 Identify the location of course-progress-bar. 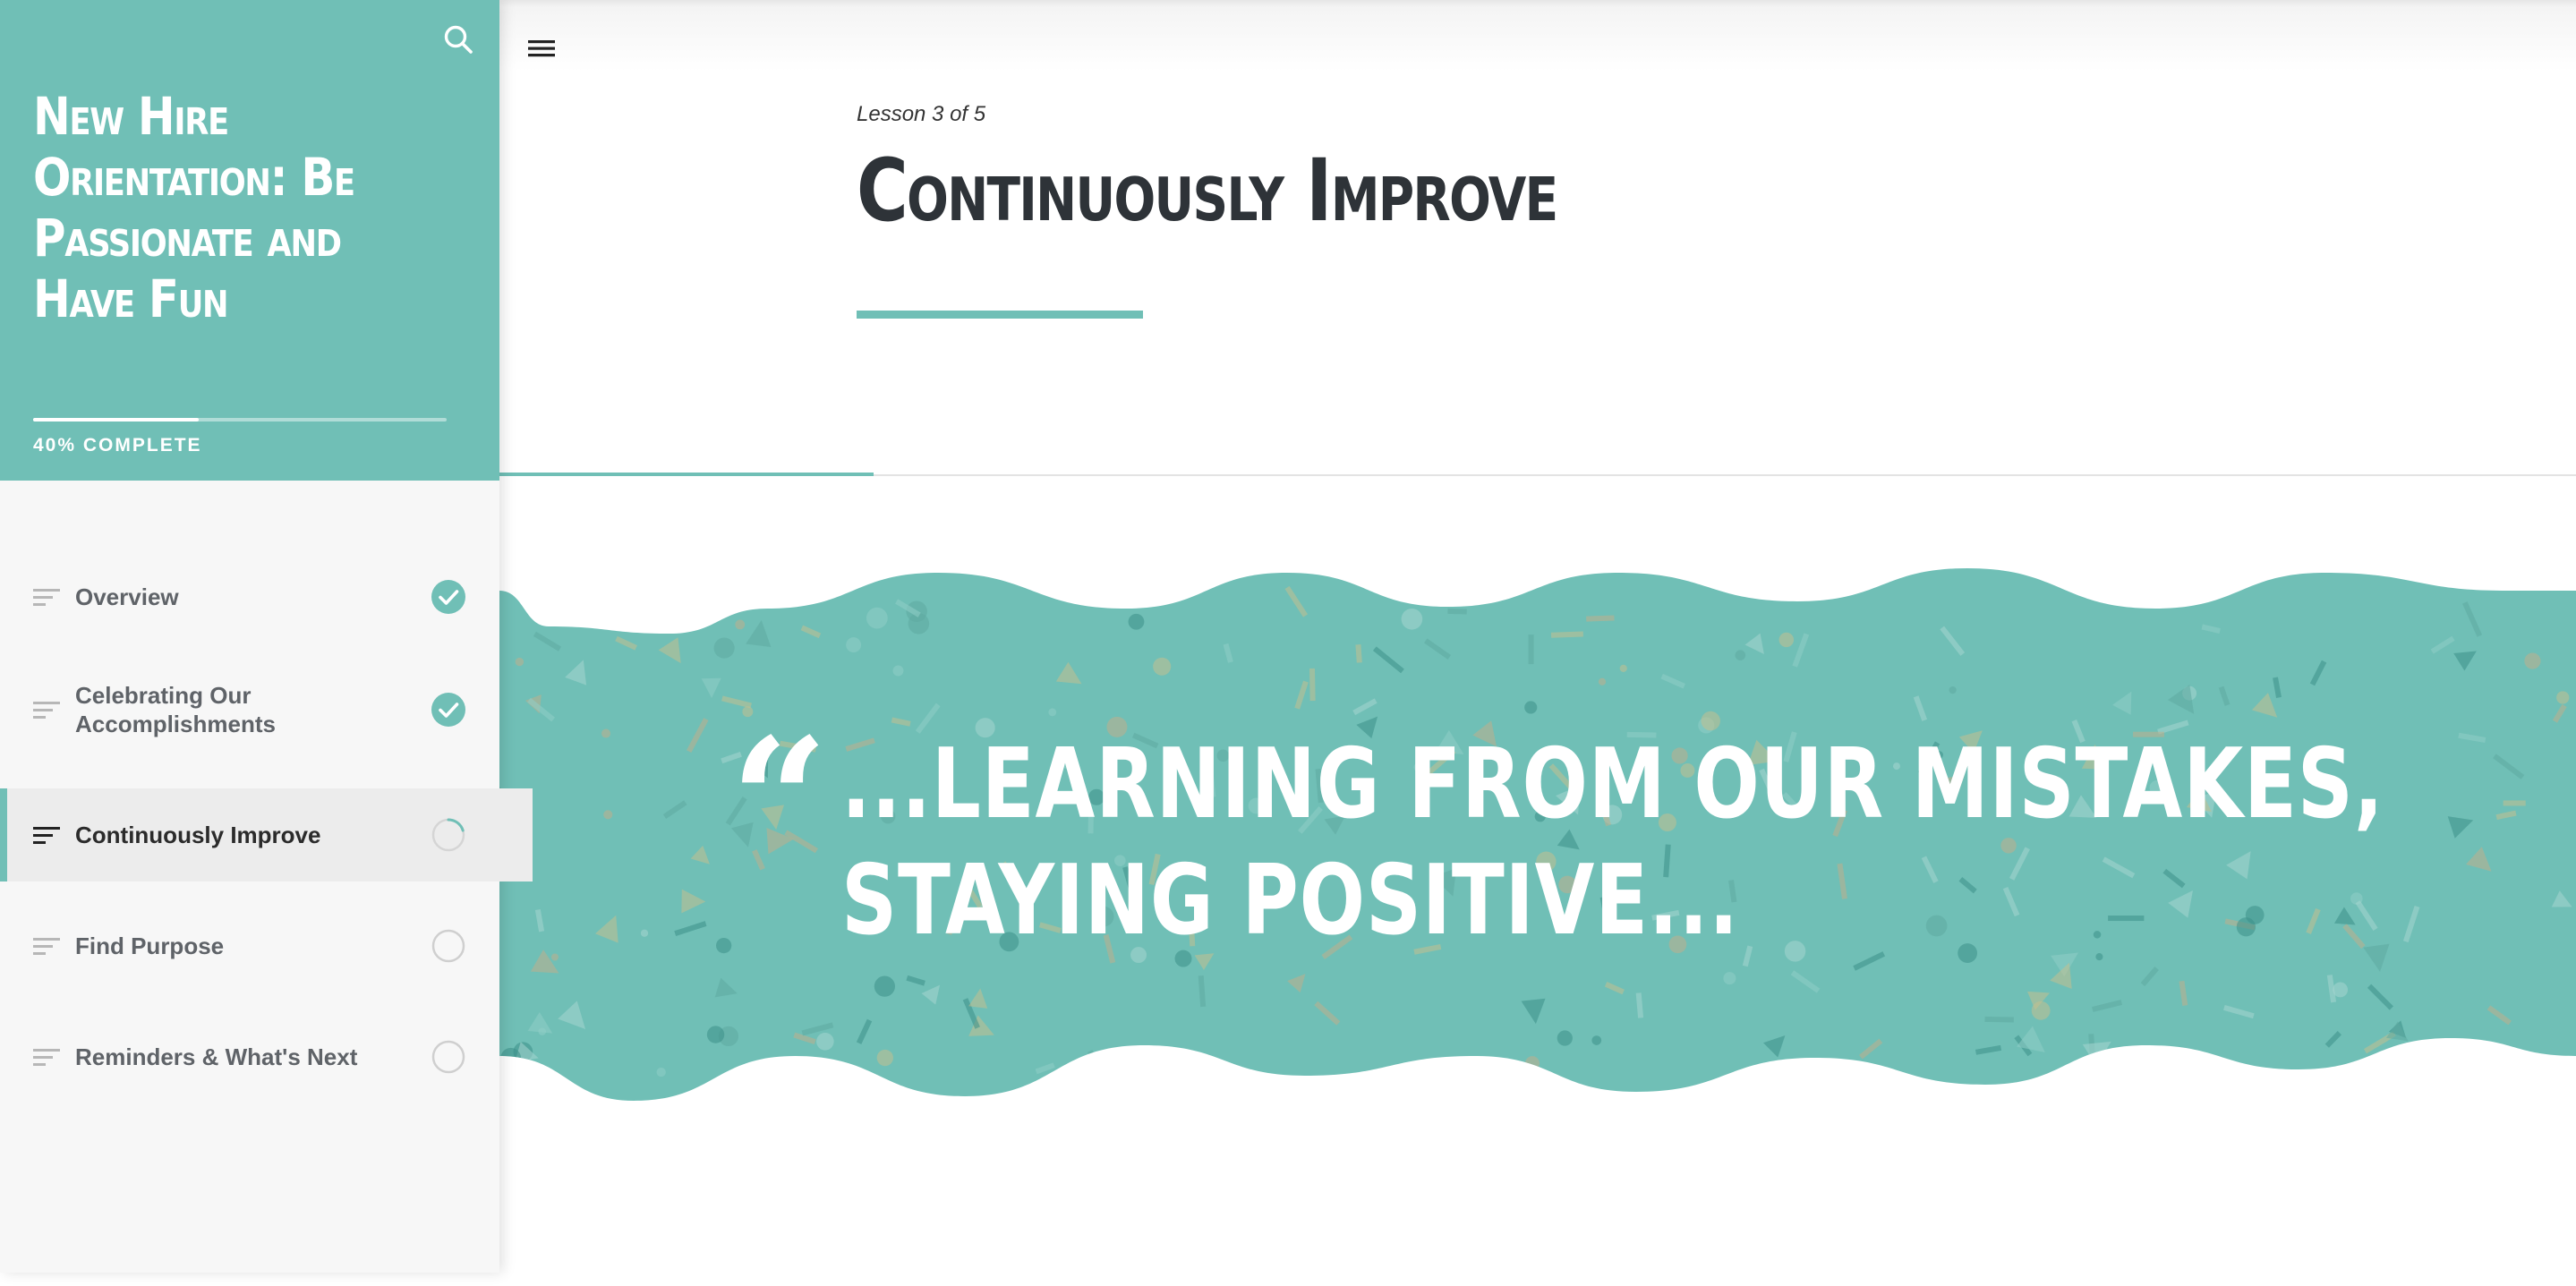
(240, 420).